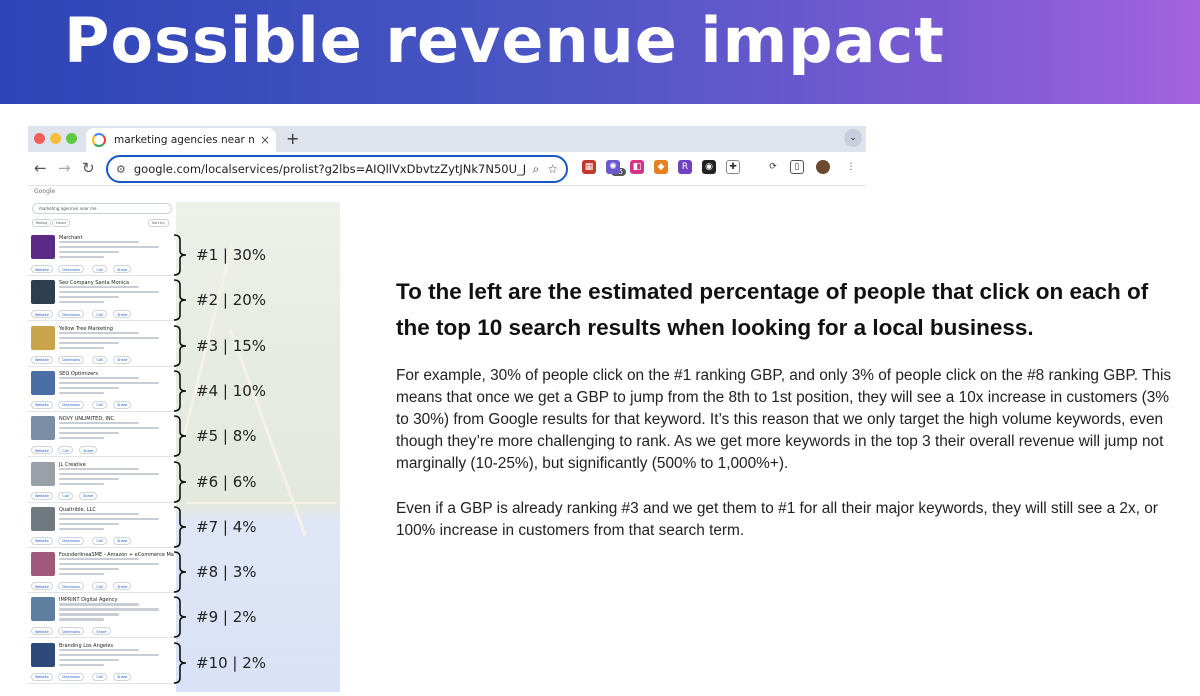 This screenshot has height=696, width=1200. What do you see at coordinates (853, 138) in the screenshot?
I see `tab-search-menu-icon: ⌄` at bounding box center [853, 138].